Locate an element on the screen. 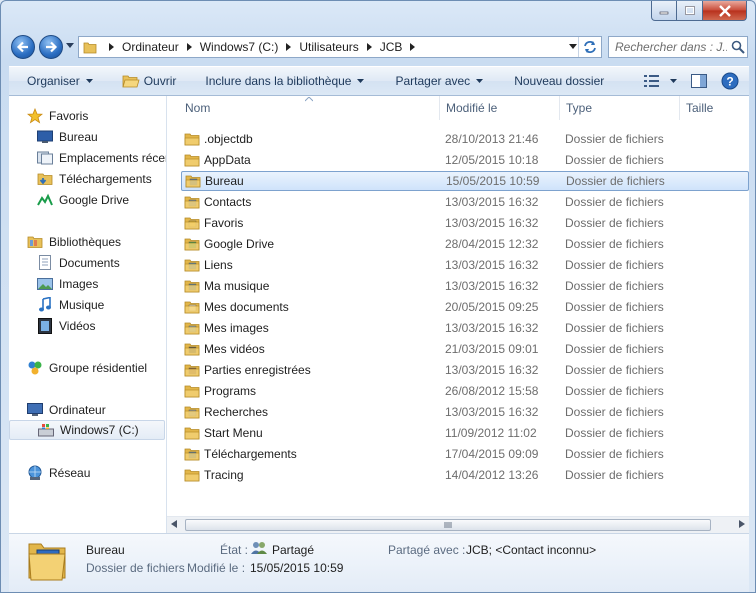 This screenshot has width=756, height=593. nav-network: Réseau is located at coordinates (58, 473).